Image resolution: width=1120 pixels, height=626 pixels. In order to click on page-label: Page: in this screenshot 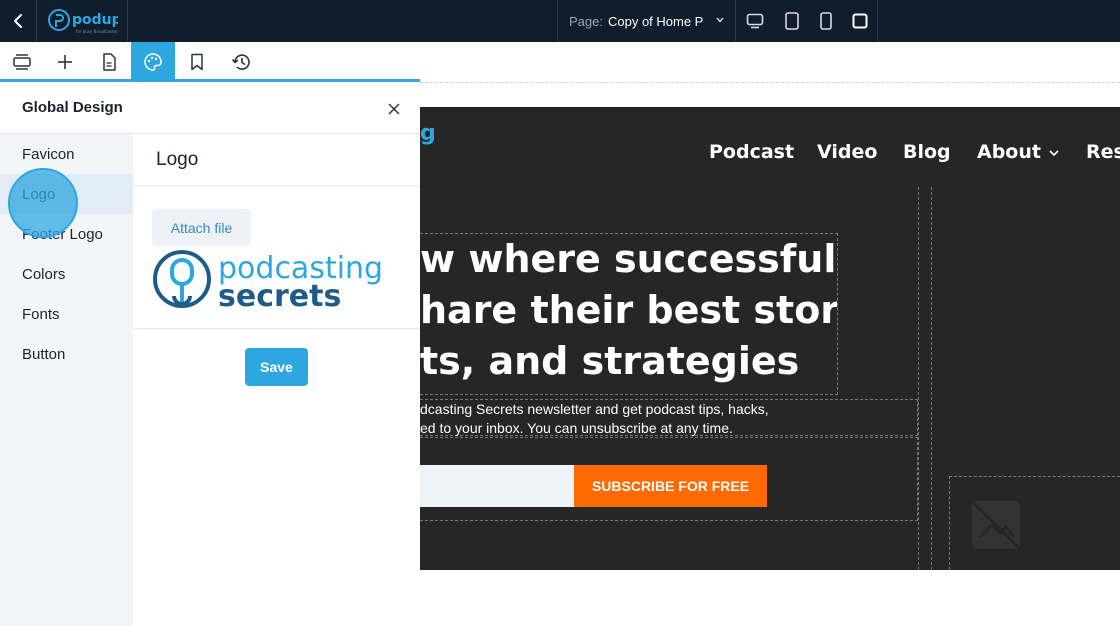, I will do `click(586, 21)`.